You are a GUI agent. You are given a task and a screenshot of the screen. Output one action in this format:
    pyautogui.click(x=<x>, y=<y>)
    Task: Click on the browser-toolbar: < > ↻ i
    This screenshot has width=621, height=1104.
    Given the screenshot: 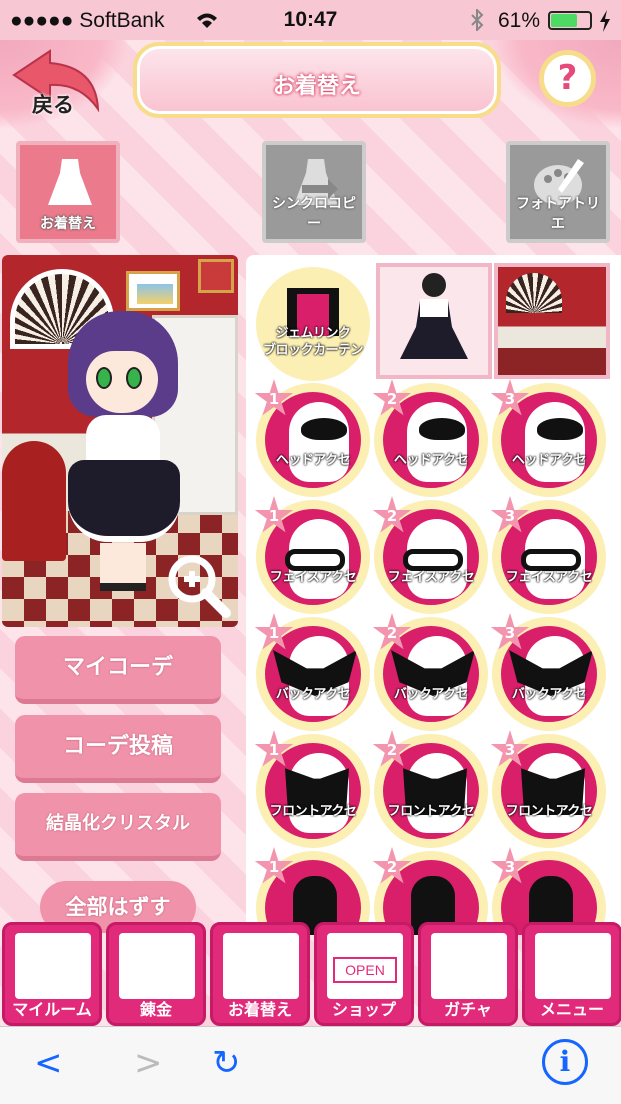 What is the action you would take?
    pyautogui.click(x=310, y=1065)
    